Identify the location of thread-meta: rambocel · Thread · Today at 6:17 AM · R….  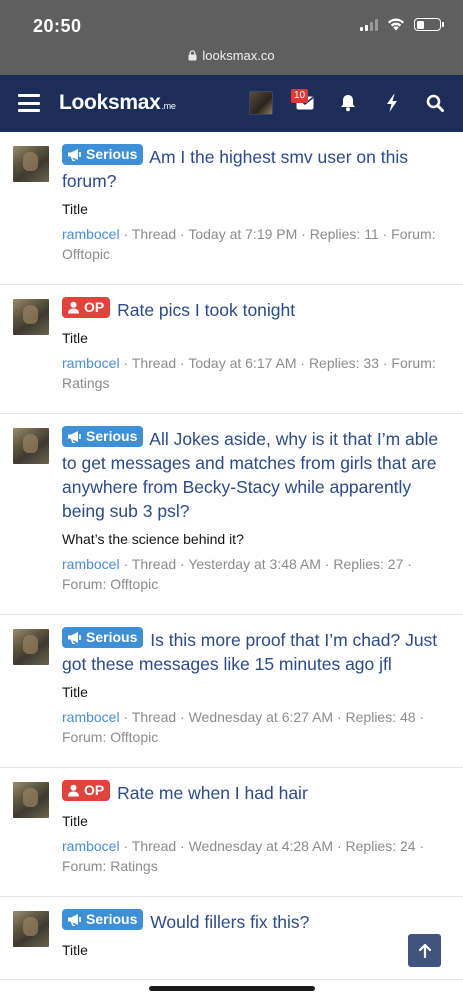
(249, 373).